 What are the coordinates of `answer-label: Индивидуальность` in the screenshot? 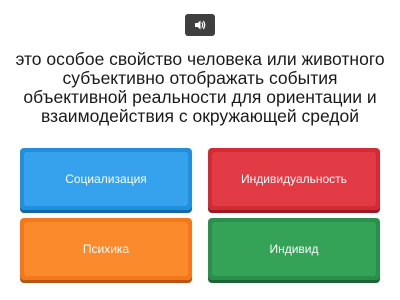 It's located at (294, 179).